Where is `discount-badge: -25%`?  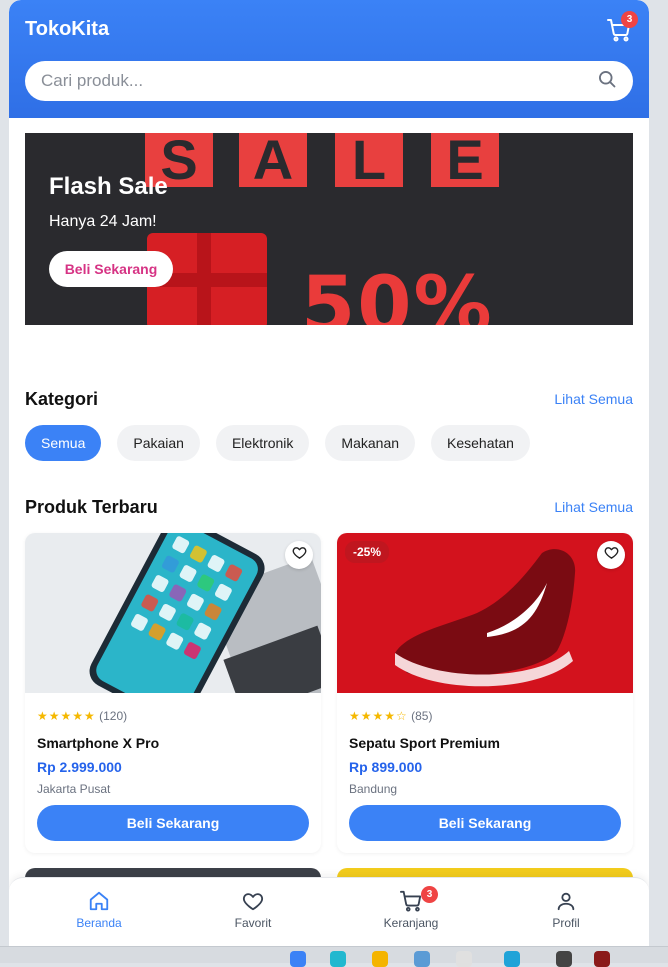 discount-badge: -25% is located at coordinates (367, 552).